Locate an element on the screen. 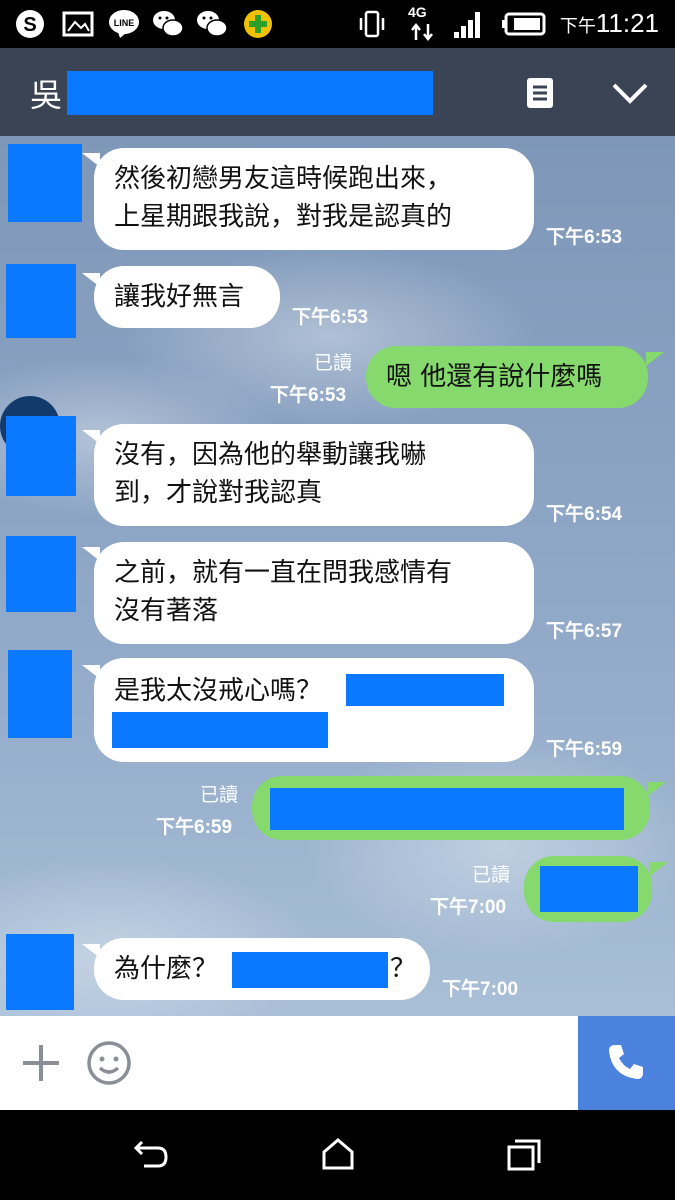 The height and width of the screenshot is (1200, 675). message-line: 讓我好無言 is located at coordinates (179, 297).